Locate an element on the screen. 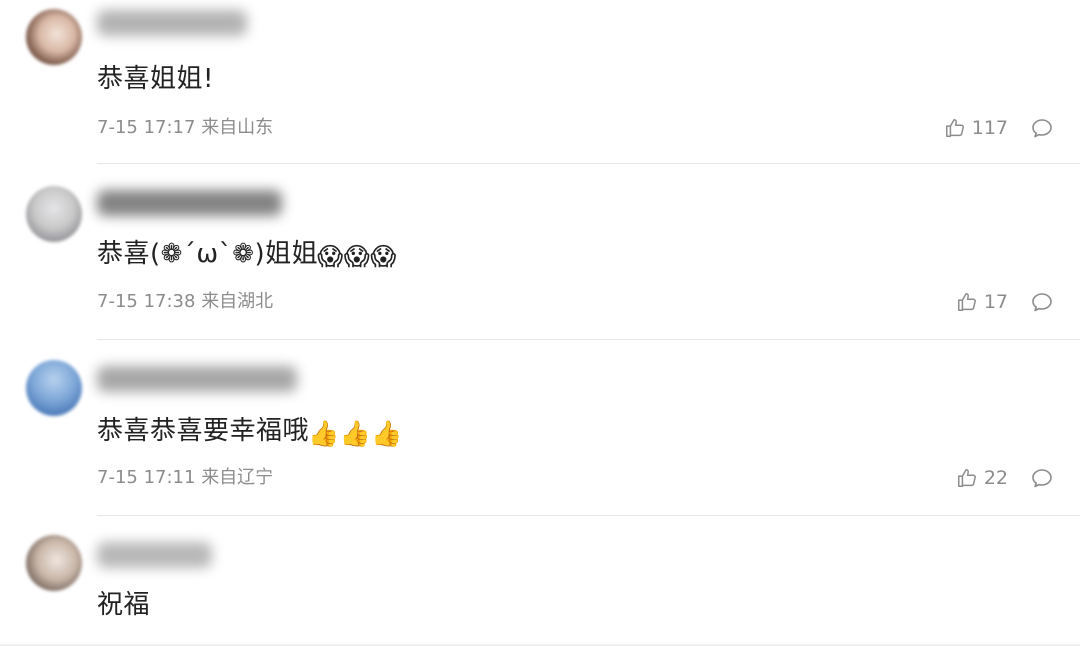 The height and width of the screenshot is (650, 1080). like-count: 22 is located at coordinates (995, 478).